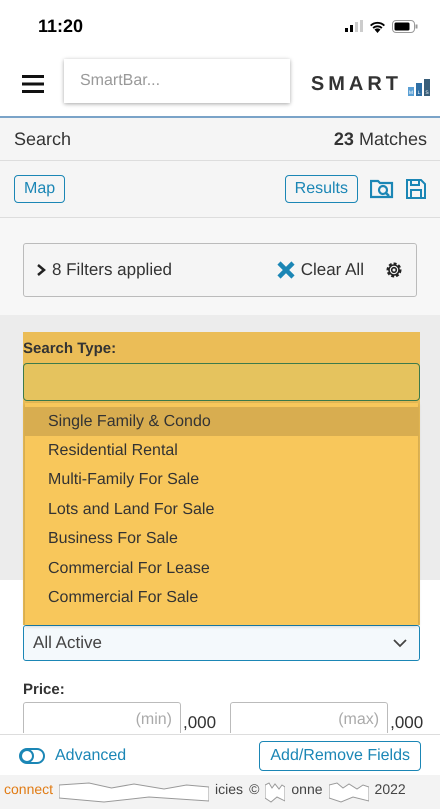  Describe the element at coordinates (405, 26) in the screenshot. I see `battery-icon` at that location.